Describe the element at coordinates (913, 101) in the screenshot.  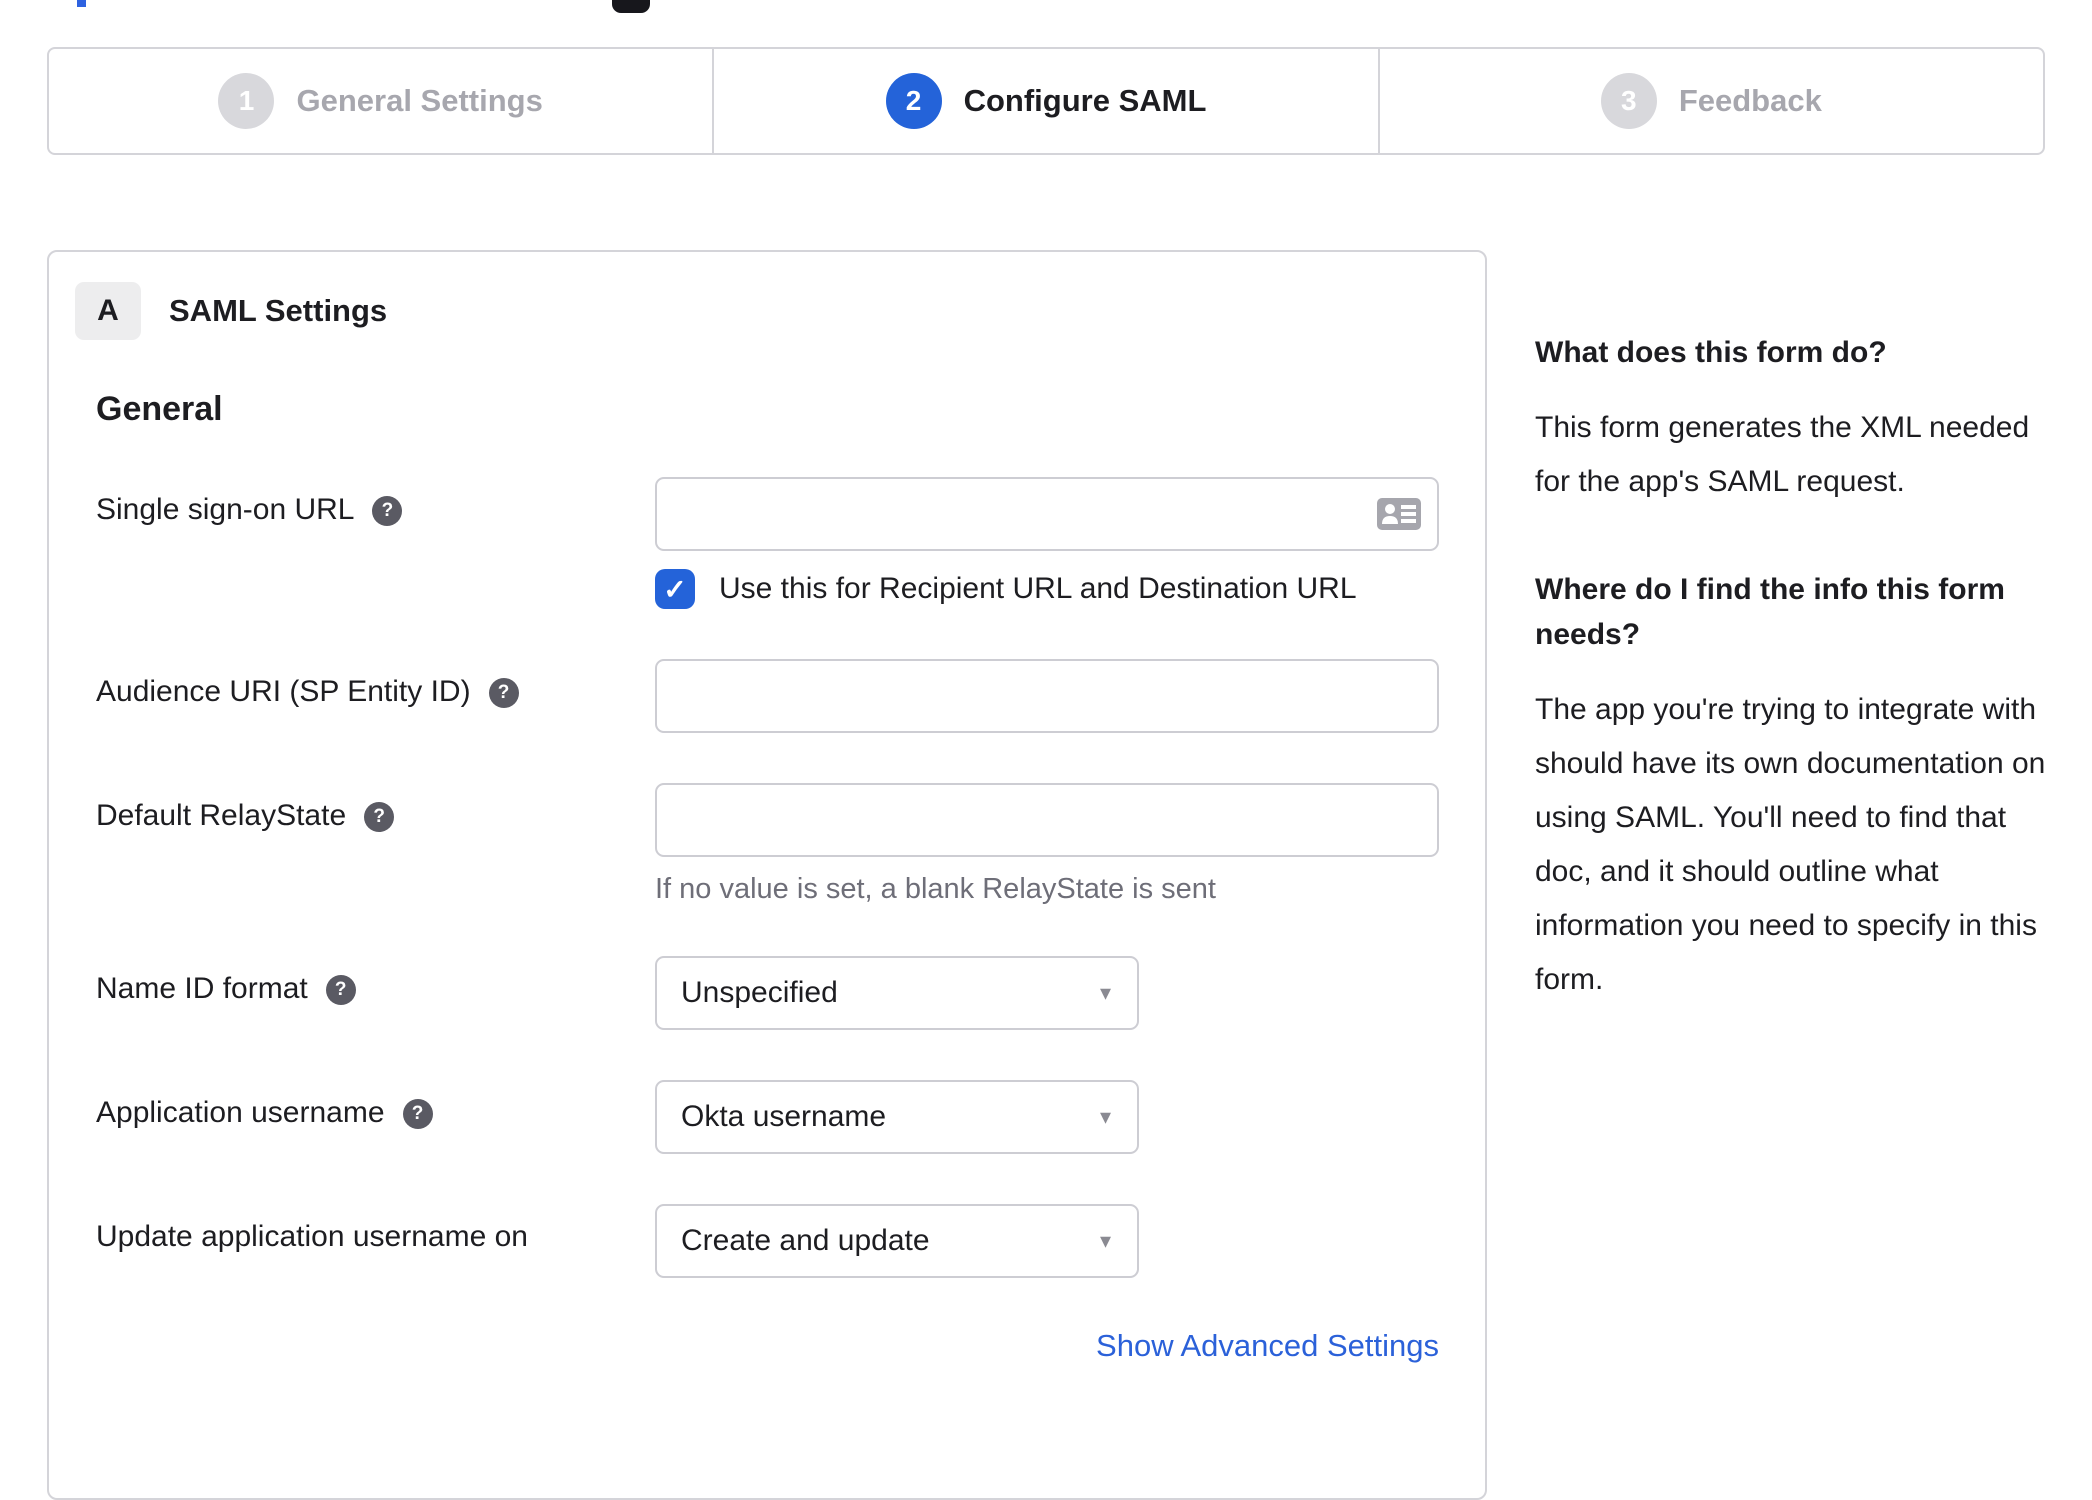
I see `step-2-circle: 2` at that location.